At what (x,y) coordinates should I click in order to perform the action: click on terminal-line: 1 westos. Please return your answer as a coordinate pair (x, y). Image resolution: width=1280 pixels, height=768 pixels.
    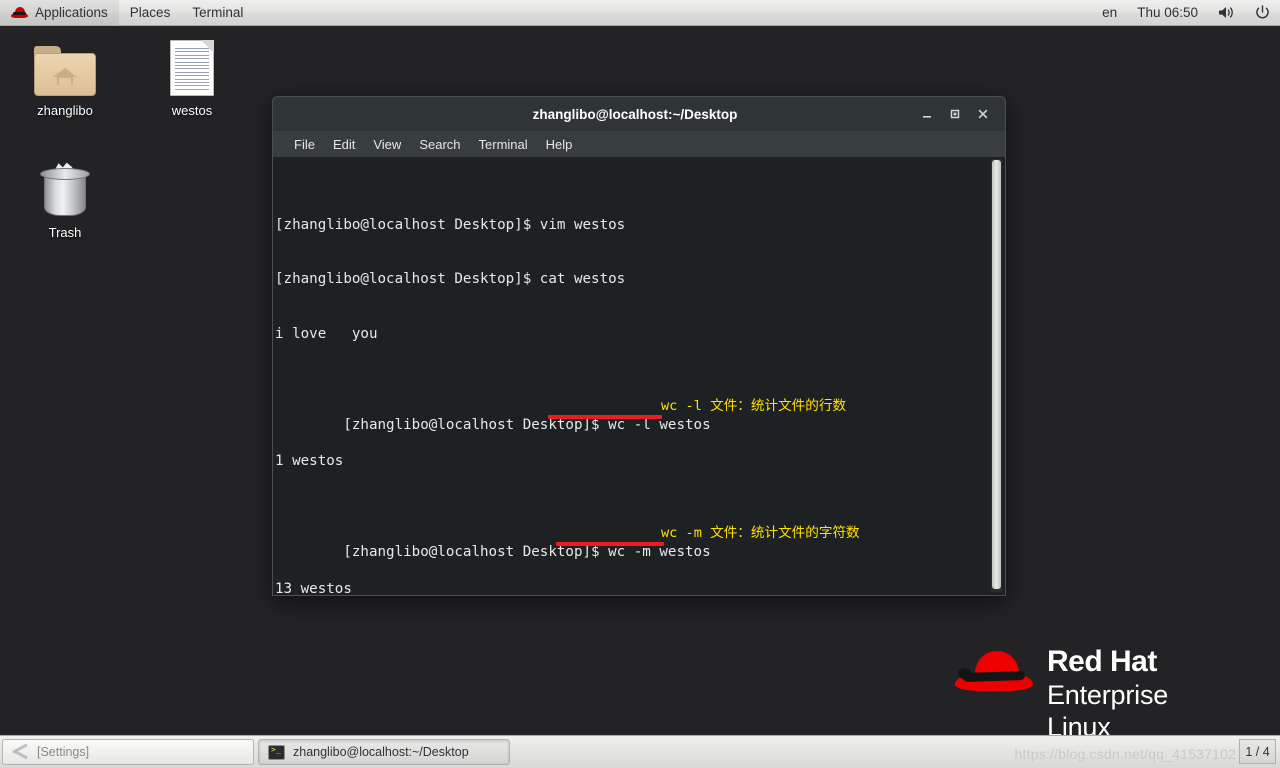
    Looking at the image, I should click on (624, 461).